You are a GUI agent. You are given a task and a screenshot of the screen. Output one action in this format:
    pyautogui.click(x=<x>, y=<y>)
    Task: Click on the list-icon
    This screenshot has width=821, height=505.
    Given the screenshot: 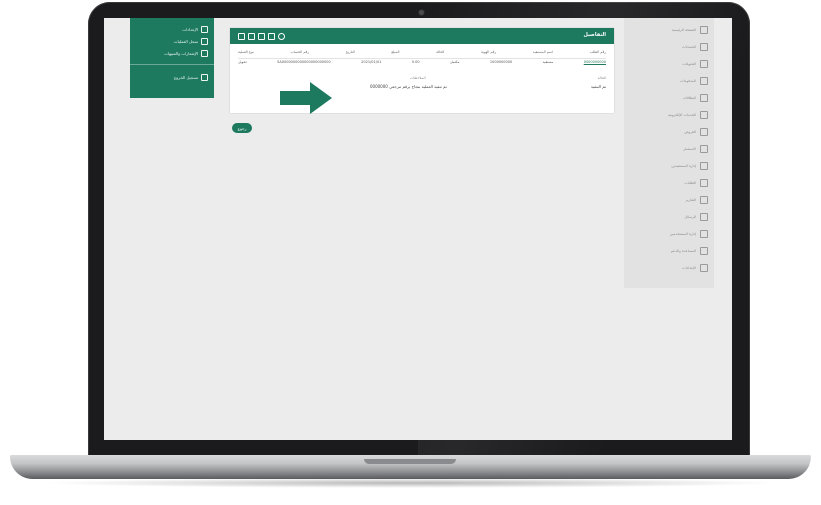 What is the action you would take?
    pyautogui.click(x=241, y=36)
    